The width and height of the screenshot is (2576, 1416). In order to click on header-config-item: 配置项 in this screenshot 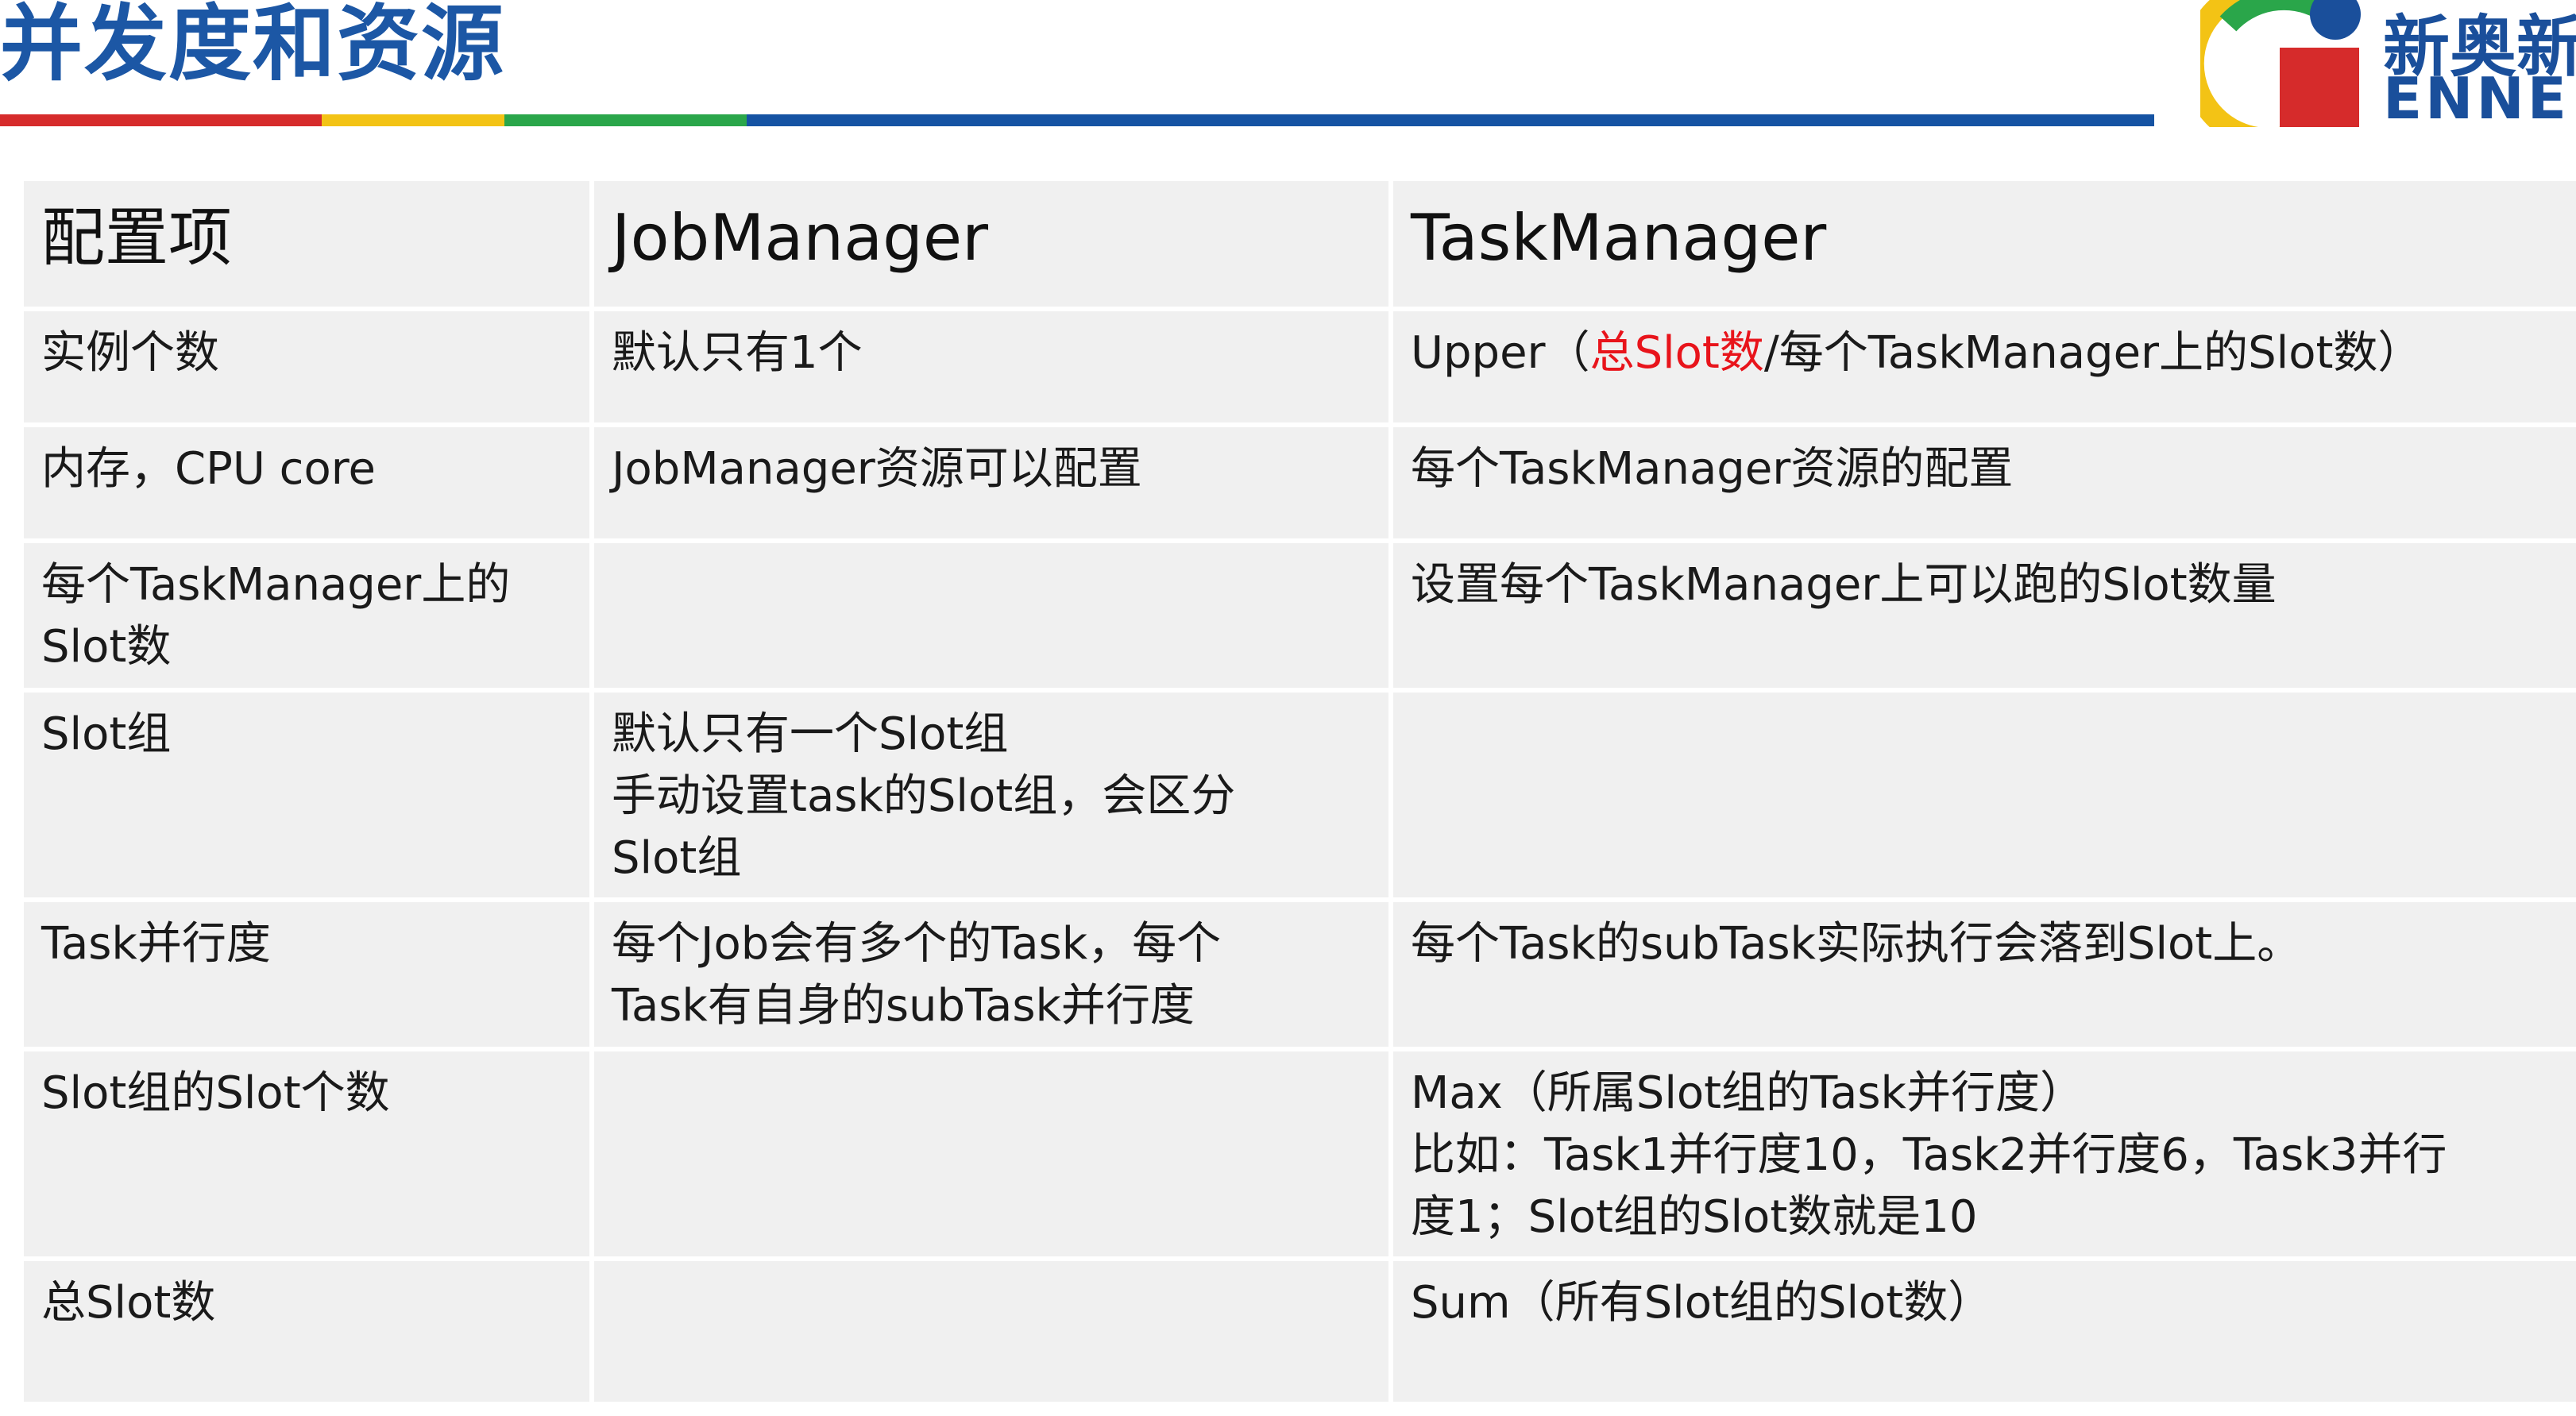, I will do `click(306, 243)`.